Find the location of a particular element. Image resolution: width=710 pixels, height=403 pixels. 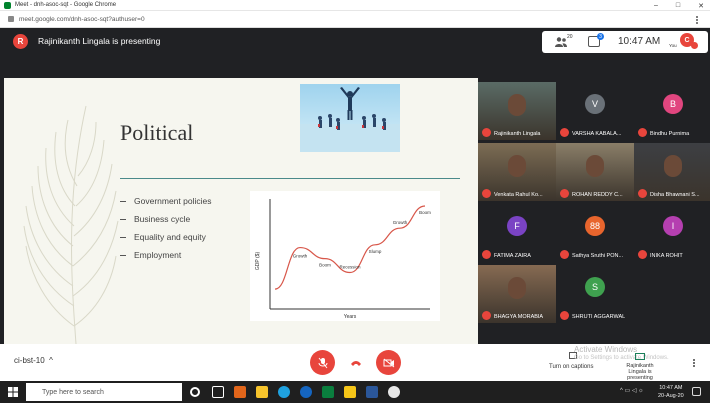

taskbar-search-placeholder: Type here to search is located at coordinates (73, 392).